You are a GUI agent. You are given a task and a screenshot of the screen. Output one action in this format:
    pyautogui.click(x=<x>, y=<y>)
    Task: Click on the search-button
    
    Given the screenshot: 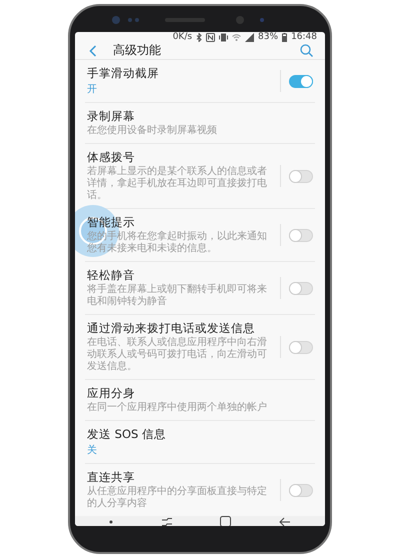 What is the action you would take?
    pyautogui.click(x=306, y=50)
    